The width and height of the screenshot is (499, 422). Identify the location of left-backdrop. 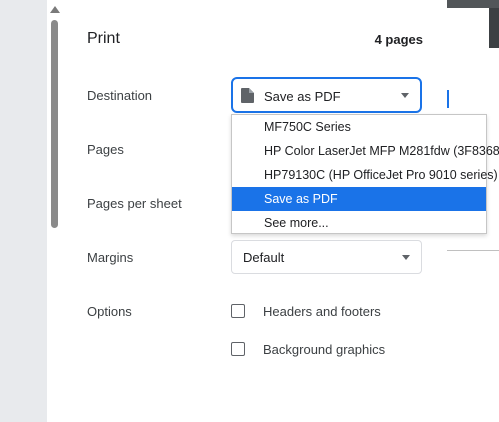
(23, 211).